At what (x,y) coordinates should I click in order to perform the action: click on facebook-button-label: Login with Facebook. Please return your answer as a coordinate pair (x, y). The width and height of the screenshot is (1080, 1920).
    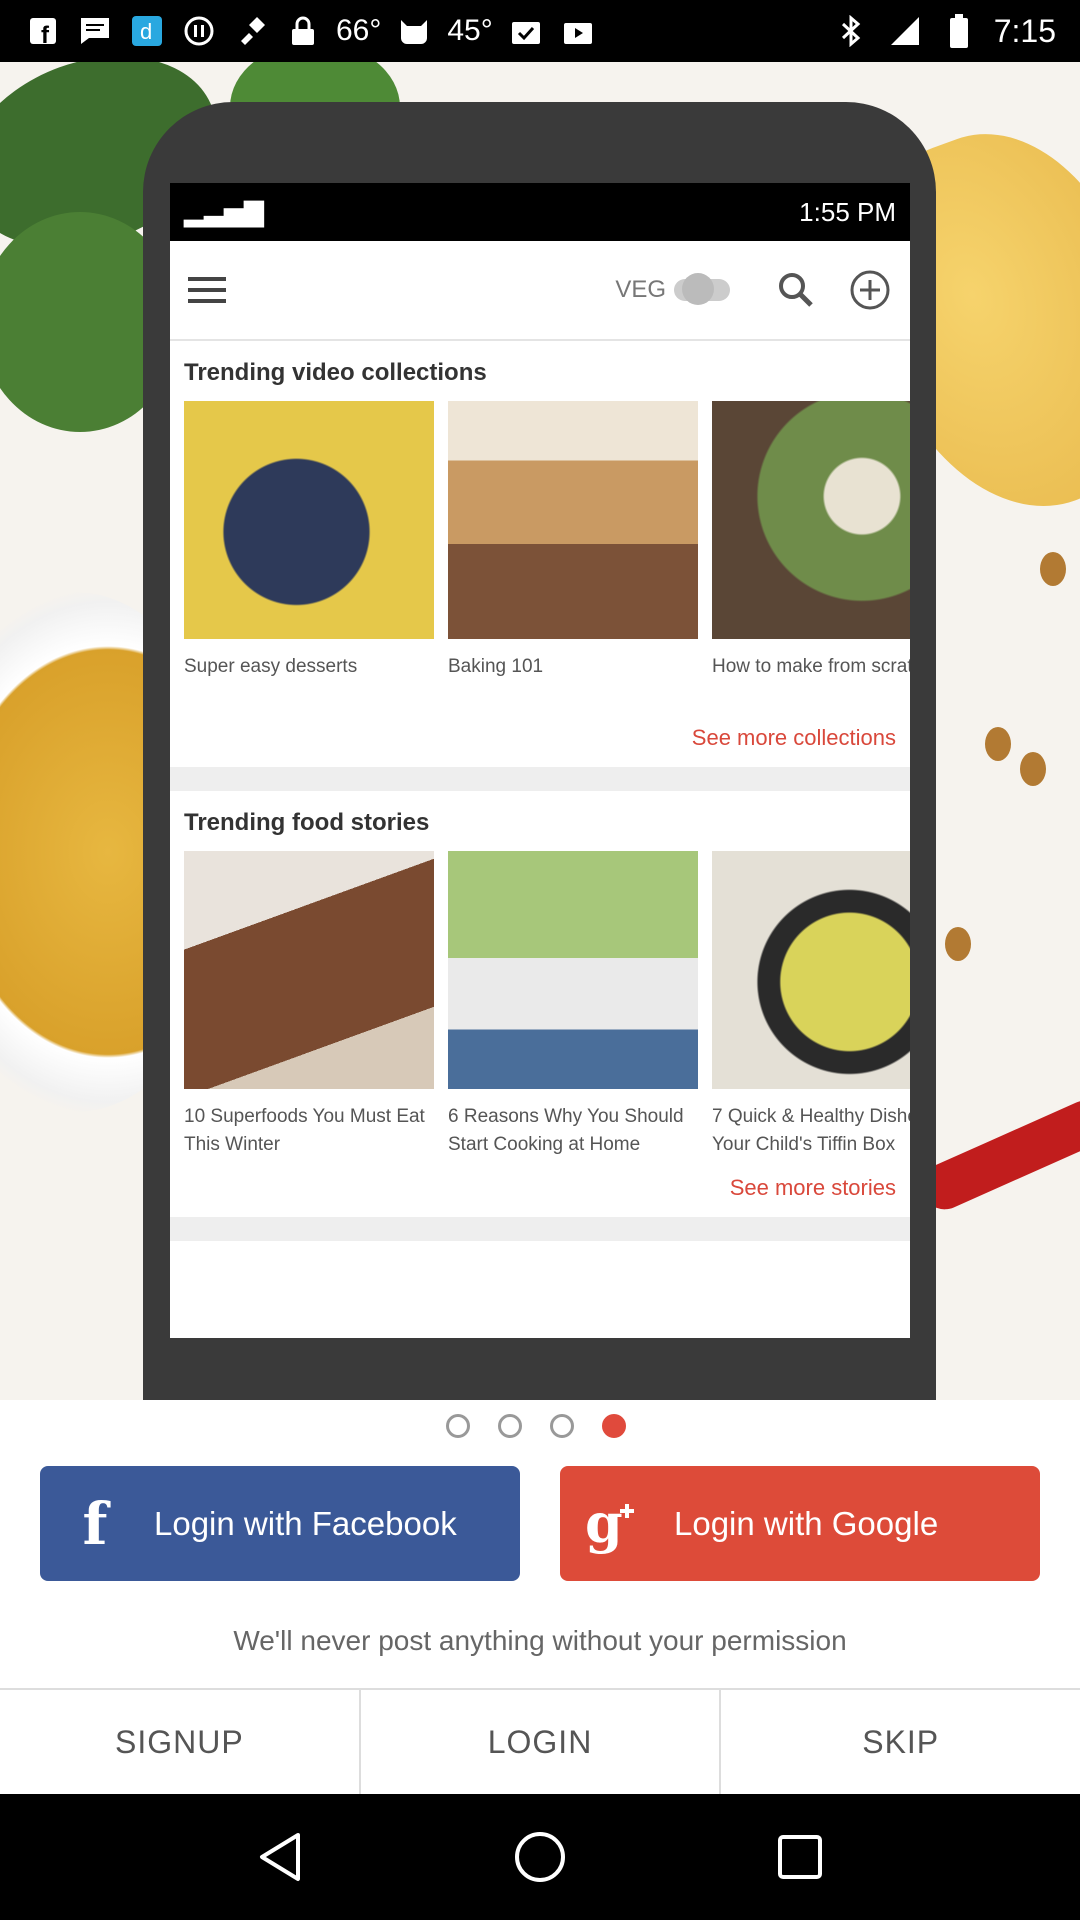
    Looking at the image, I should click on (305, 1523).